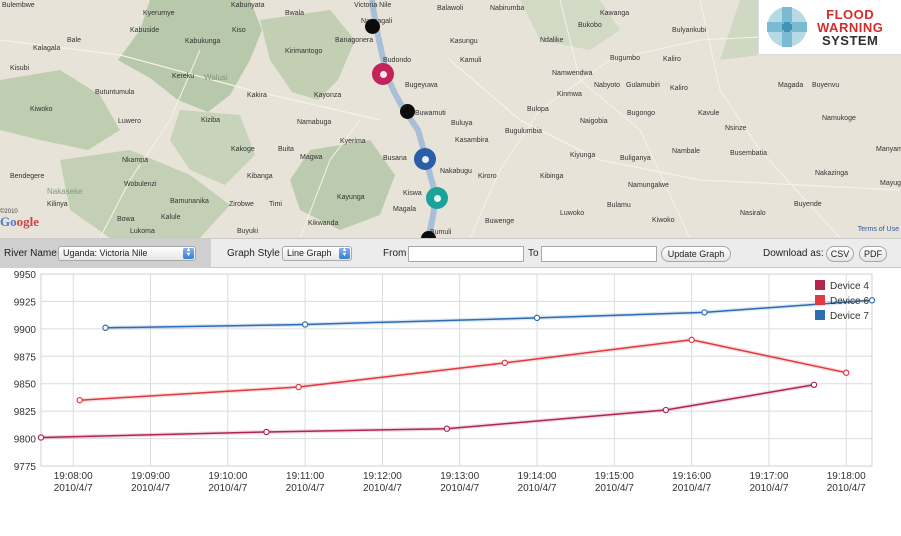 The height and width of the screenshot is (536, 901). I want to click on y-tick-label: 9850, so click(25, 385).